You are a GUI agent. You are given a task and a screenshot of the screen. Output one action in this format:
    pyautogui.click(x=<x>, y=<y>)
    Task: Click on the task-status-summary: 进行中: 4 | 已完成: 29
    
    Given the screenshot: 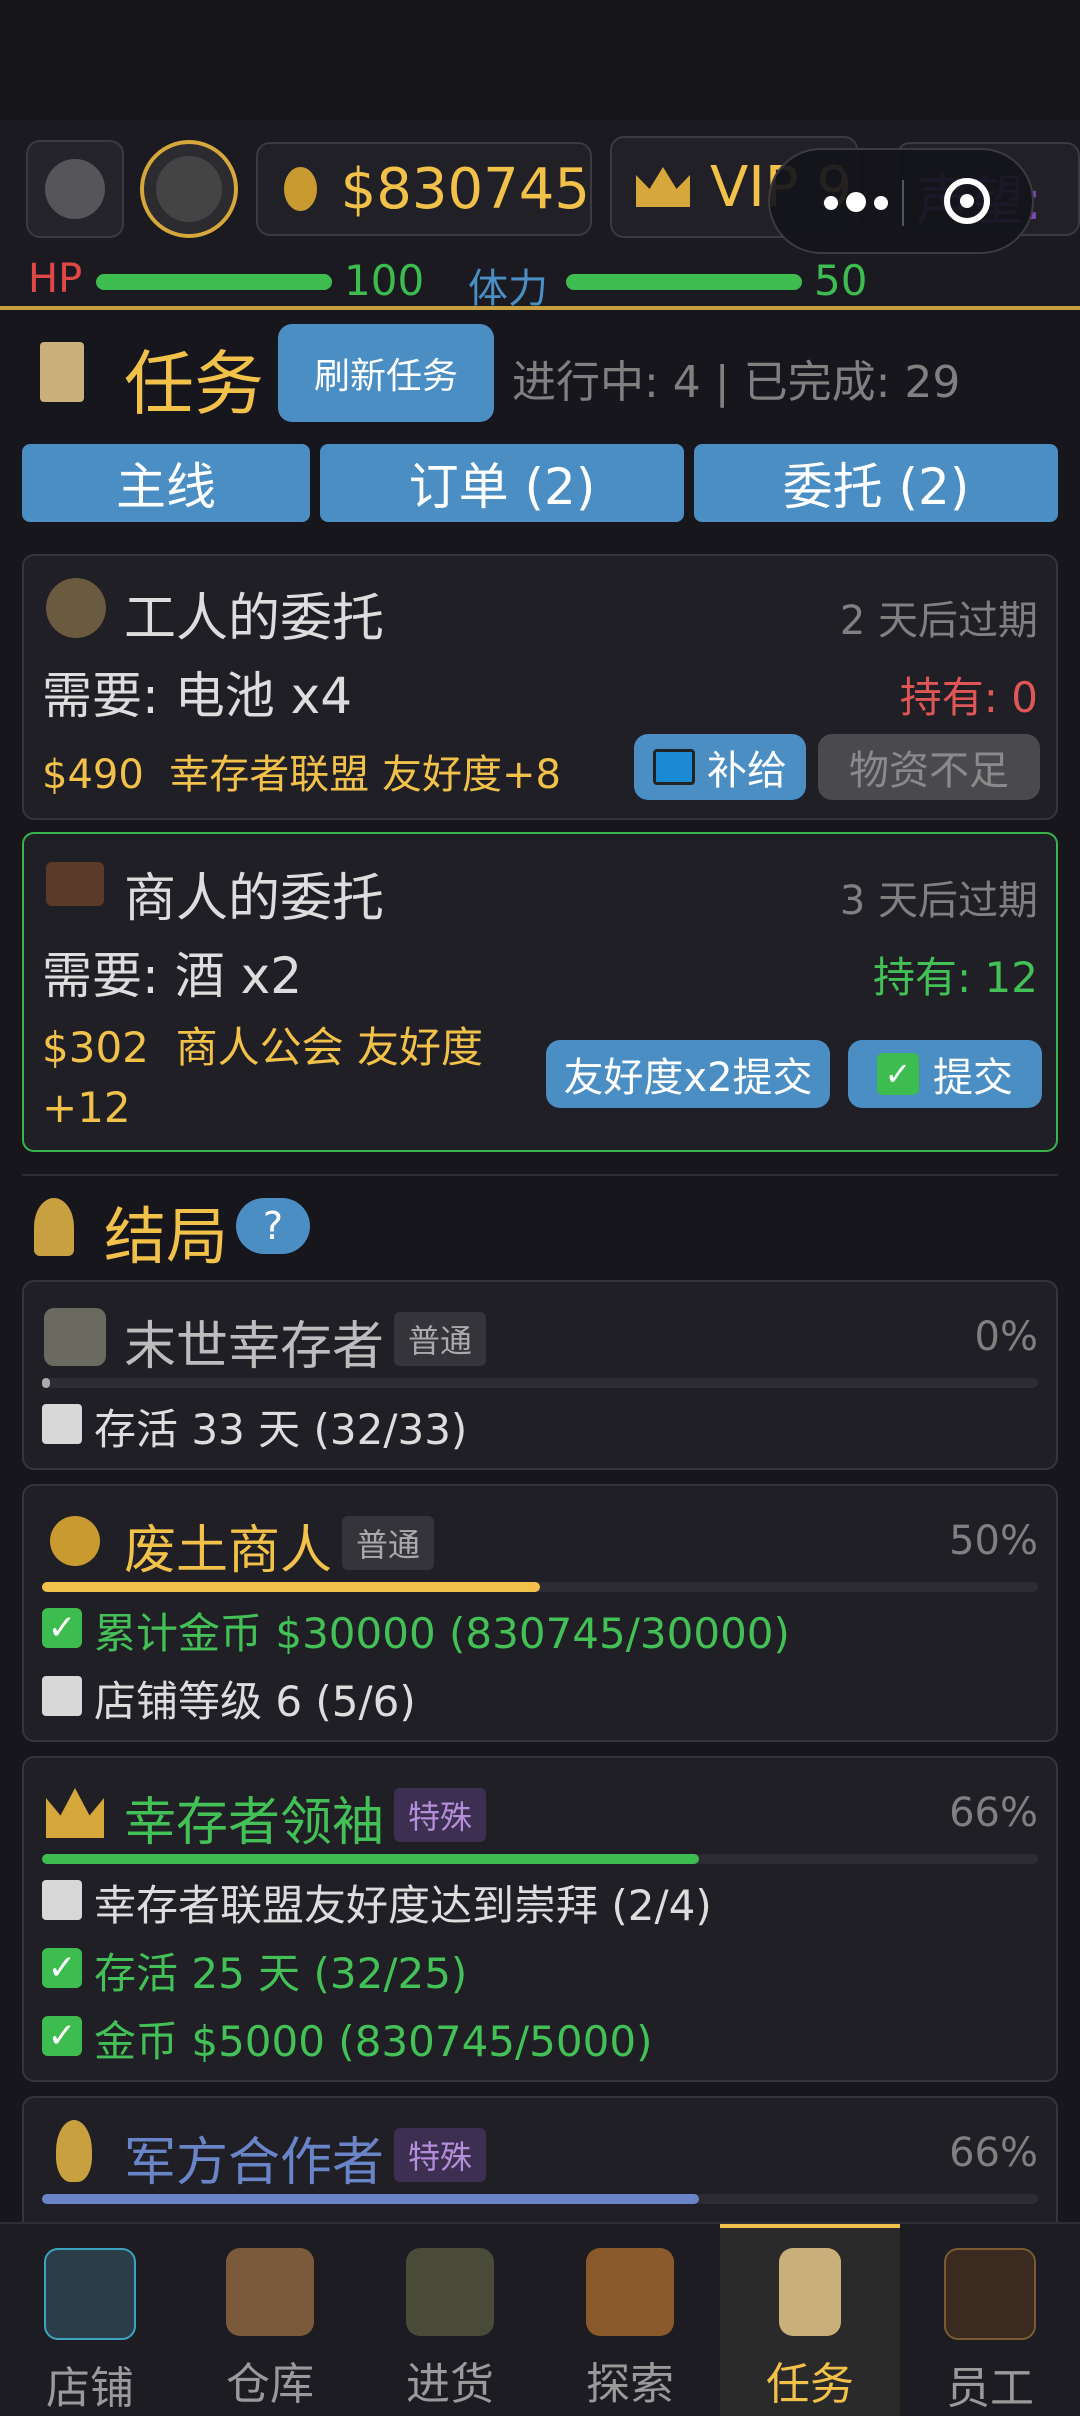 What is the action you would take?
    pyautogui.click(x=736, y=382)
    